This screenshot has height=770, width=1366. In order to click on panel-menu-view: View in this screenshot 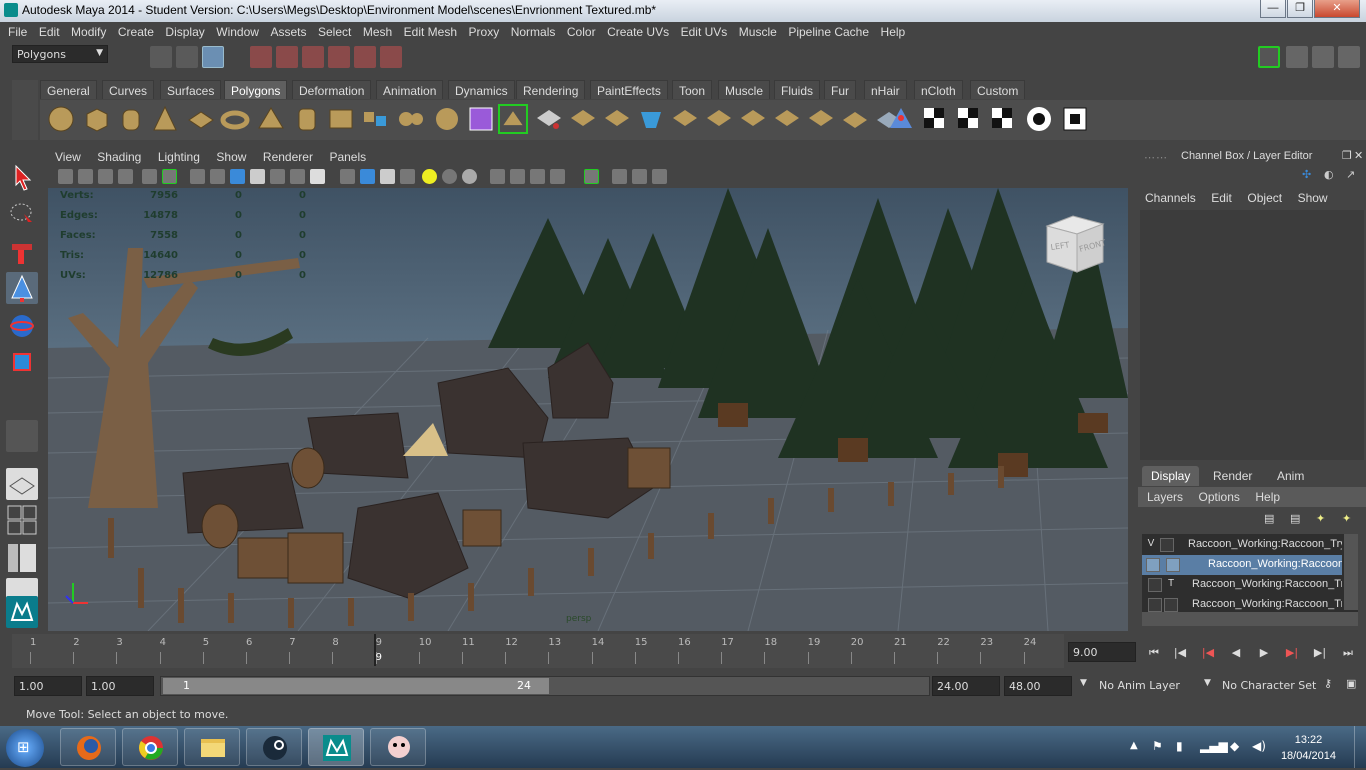, I will do `click(67, 156)`.